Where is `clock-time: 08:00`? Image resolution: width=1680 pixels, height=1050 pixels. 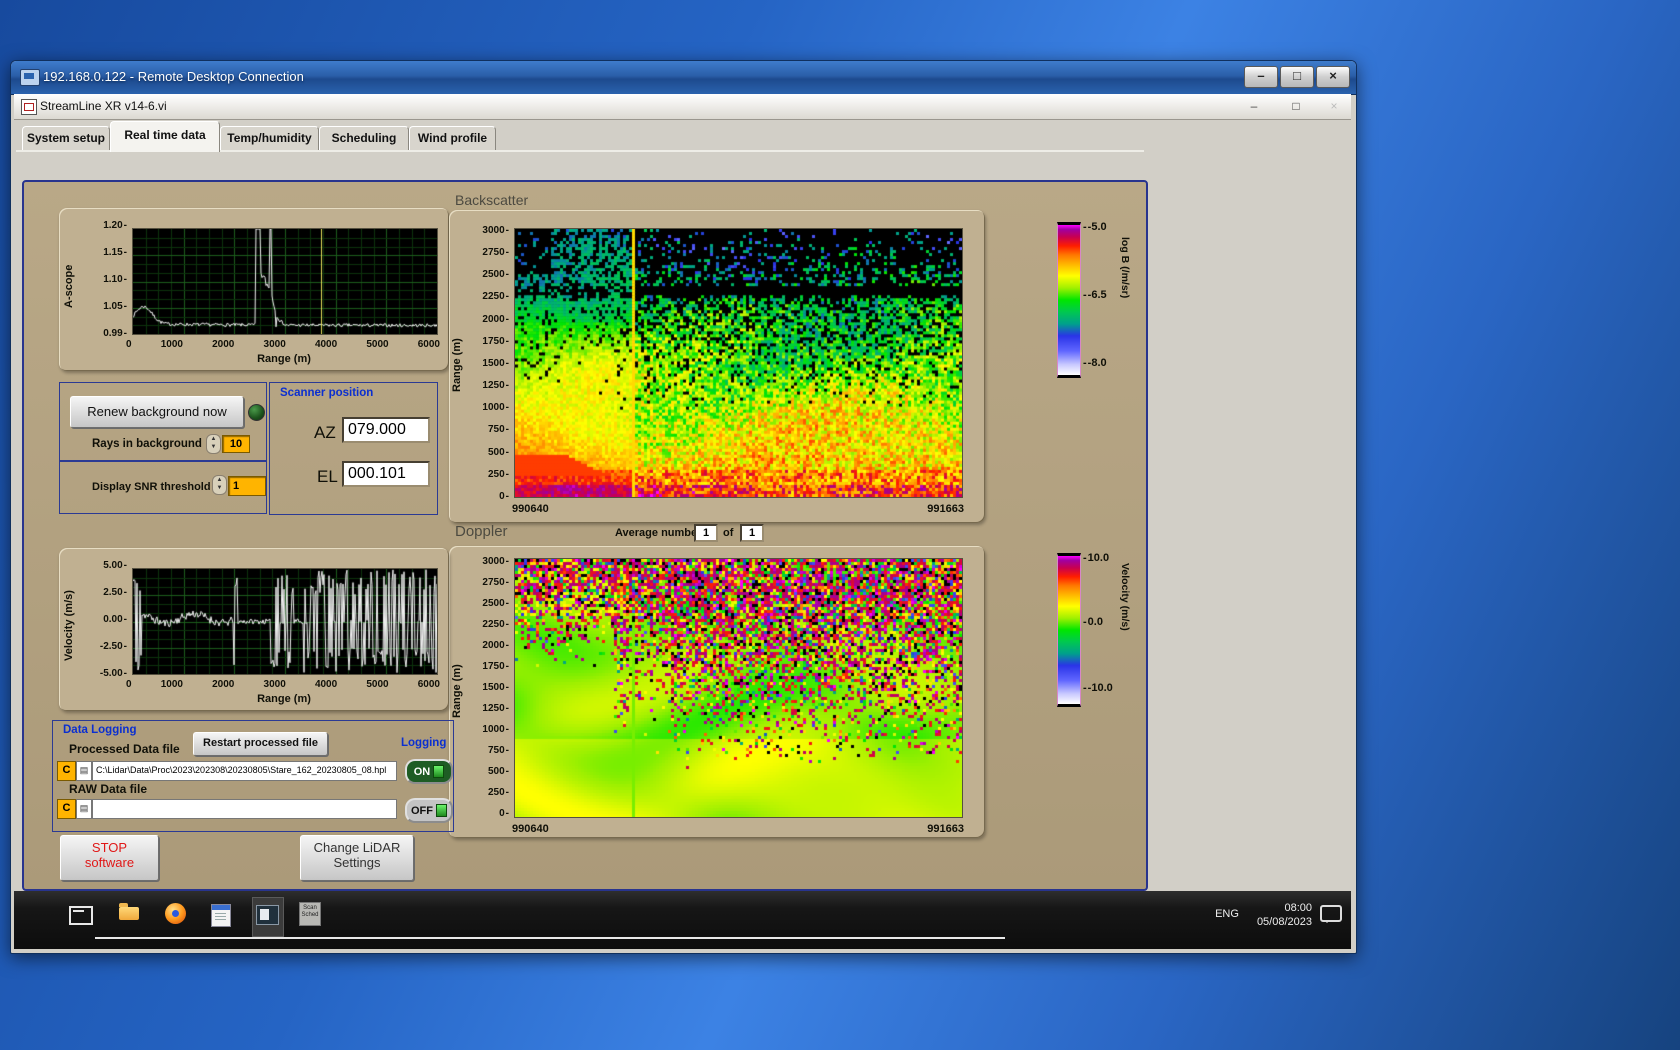
clock-time: 08:00 is located at coordinates (1298, 908).